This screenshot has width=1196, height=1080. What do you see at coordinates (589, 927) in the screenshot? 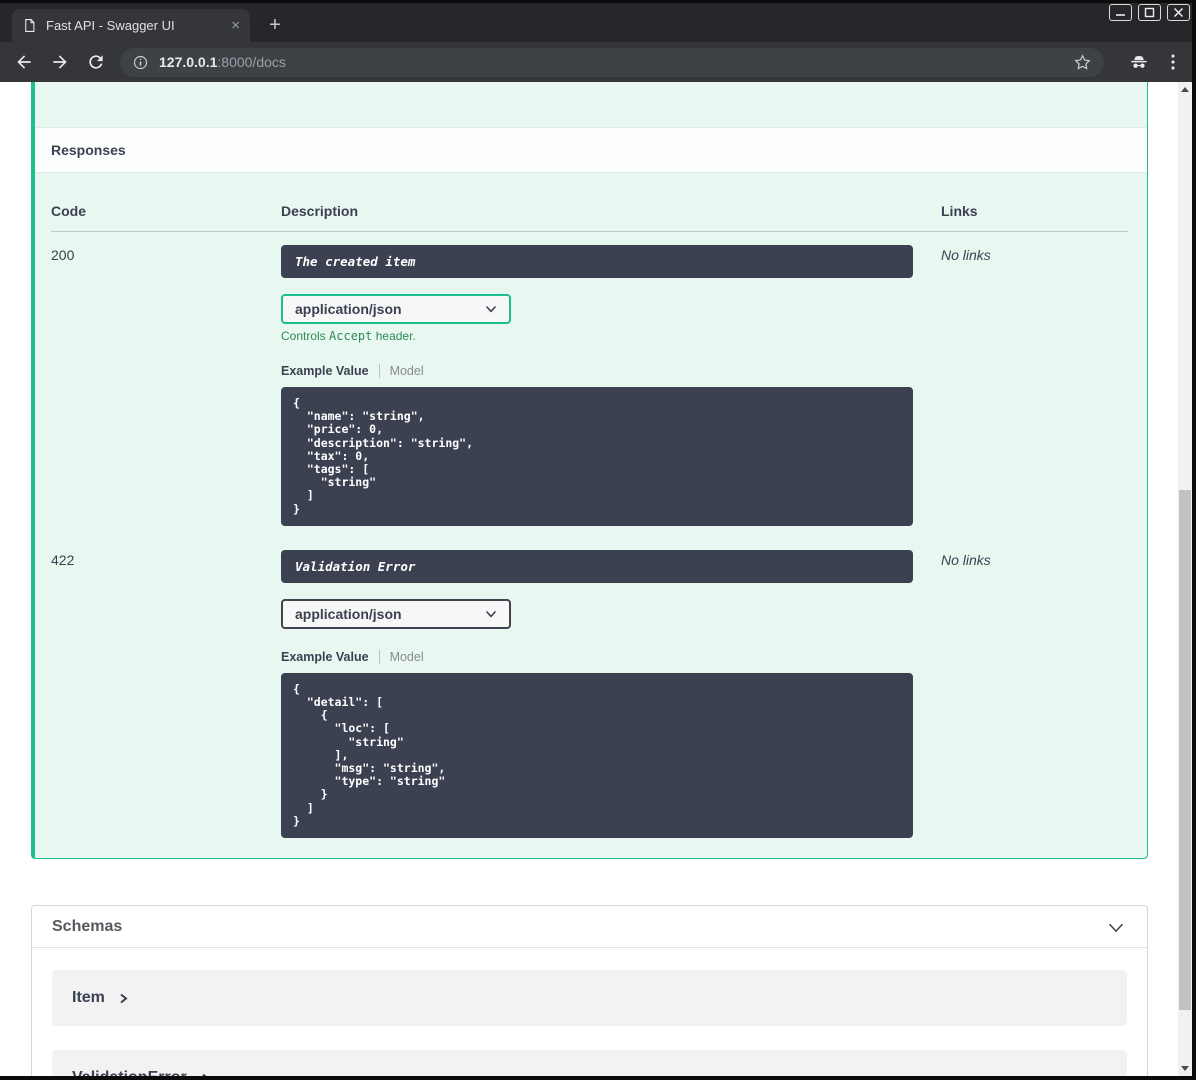
I see `schemas-header: Schemas` at bounding box center [589, 927].